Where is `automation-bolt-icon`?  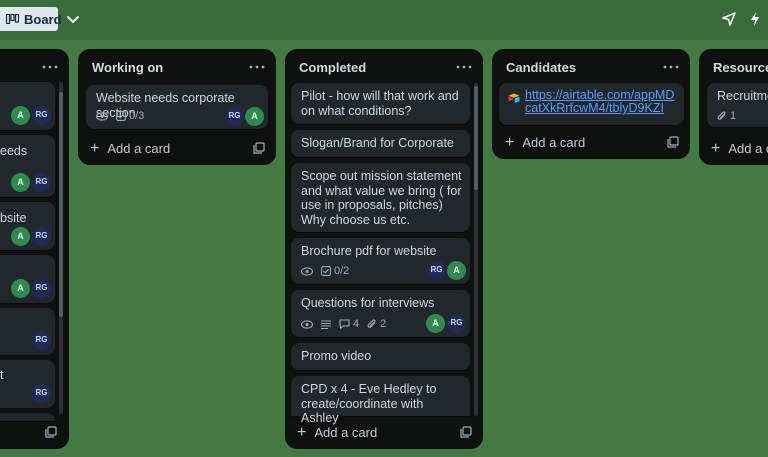 automation-bolt-icon is located at coordinates (755, 19).